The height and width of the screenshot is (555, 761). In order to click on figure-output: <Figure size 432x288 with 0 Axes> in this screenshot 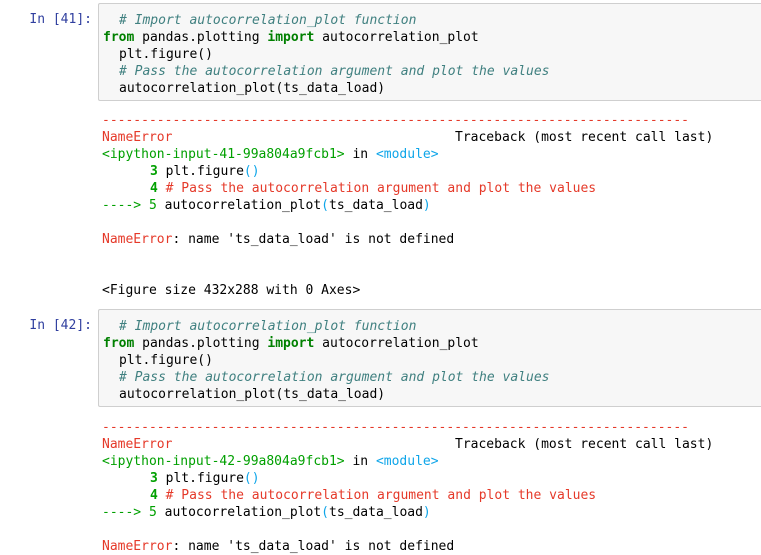, I will do `click(231, 290)`.